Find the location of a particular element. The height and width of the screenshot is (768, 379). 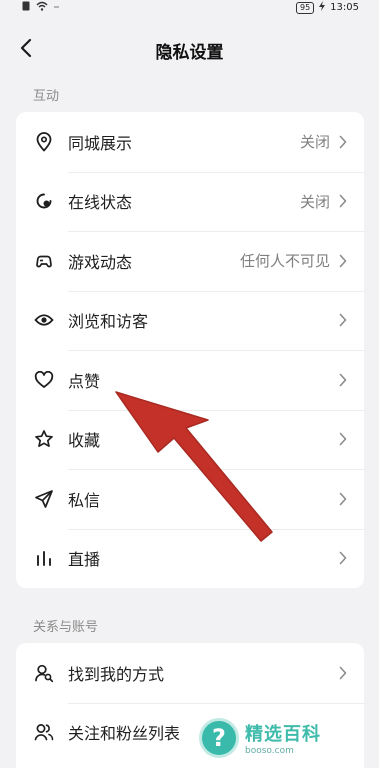

game-controller-icon is located at coordinates (44, 261).